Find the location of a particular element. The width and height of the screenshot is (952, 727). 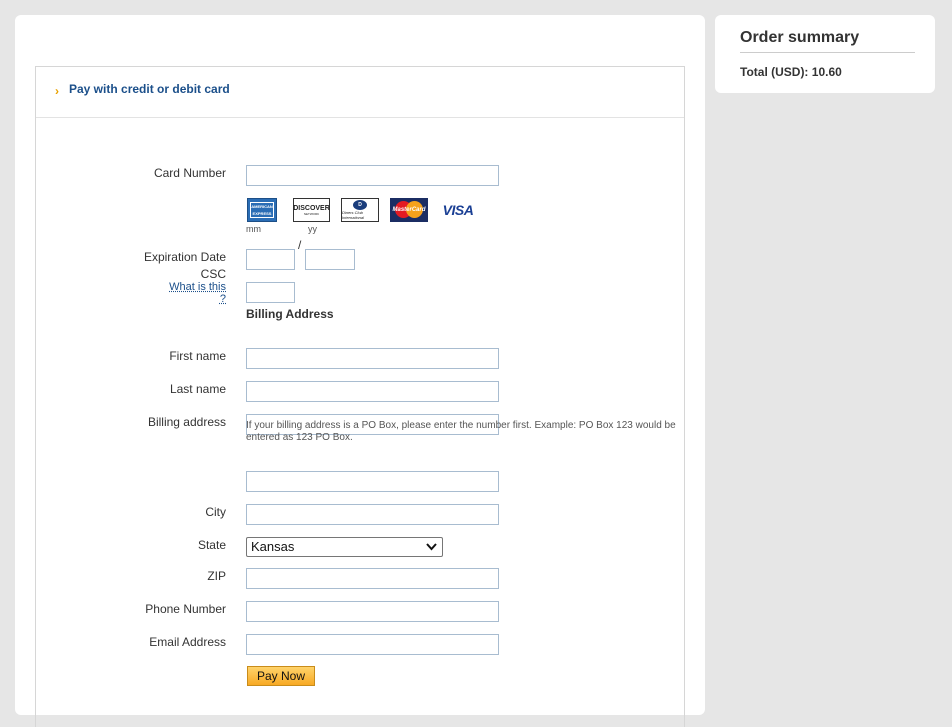

pay-now-button: Pay Now is located at coordinates (281, 676).